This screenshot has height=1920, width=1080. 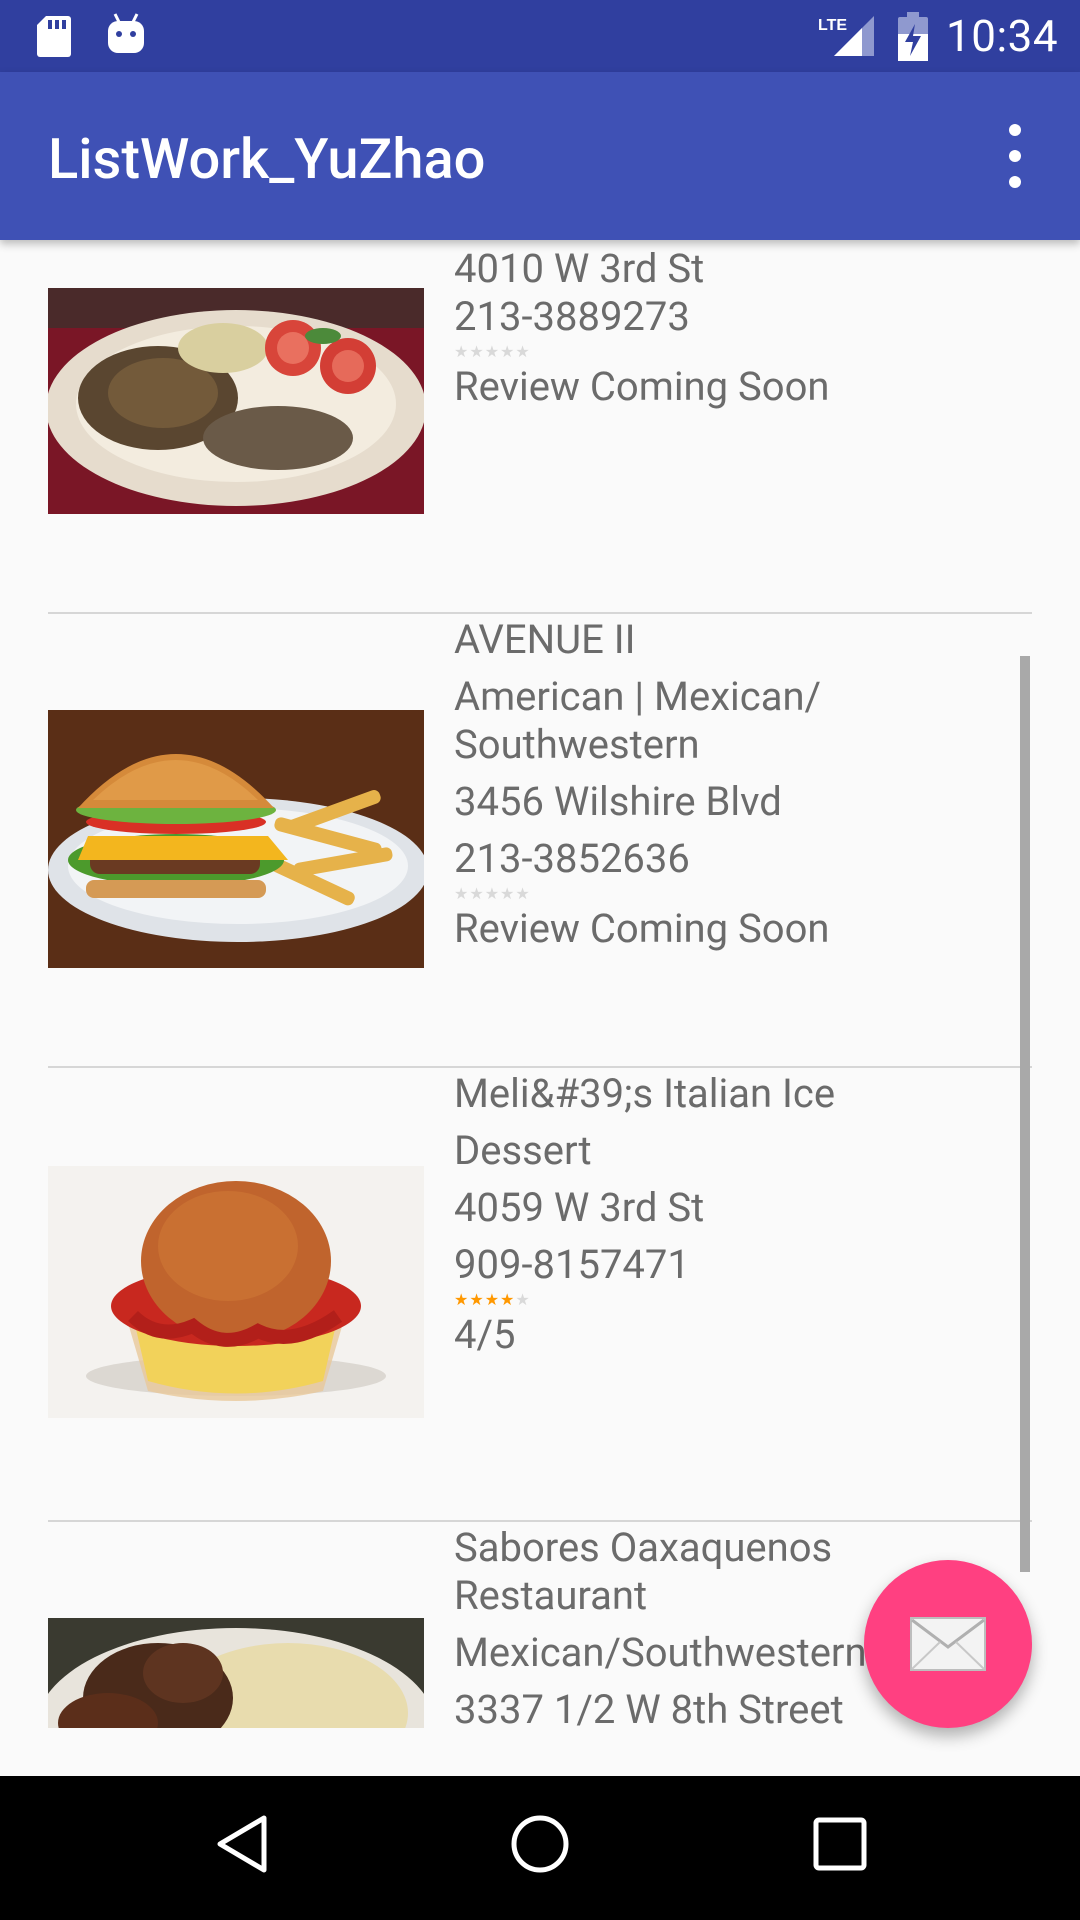 I want to click on svg-text: LTE, so click(x=832, y=25).